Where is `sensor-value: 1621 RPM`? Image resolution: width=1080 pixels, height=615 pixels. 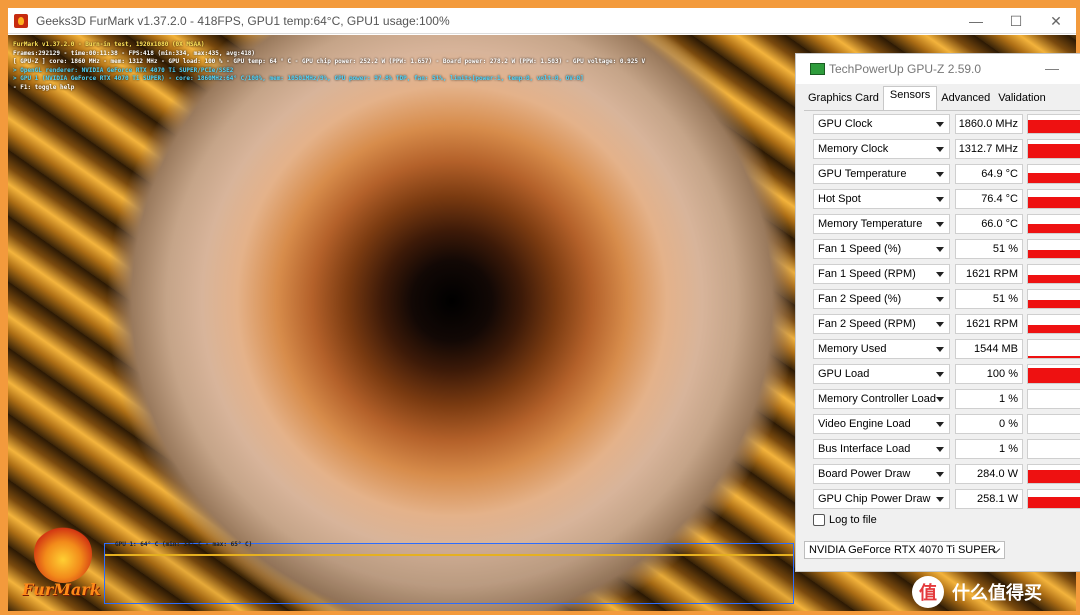
sensor-value: 1621 RPM is located at coordinates (989, 324).